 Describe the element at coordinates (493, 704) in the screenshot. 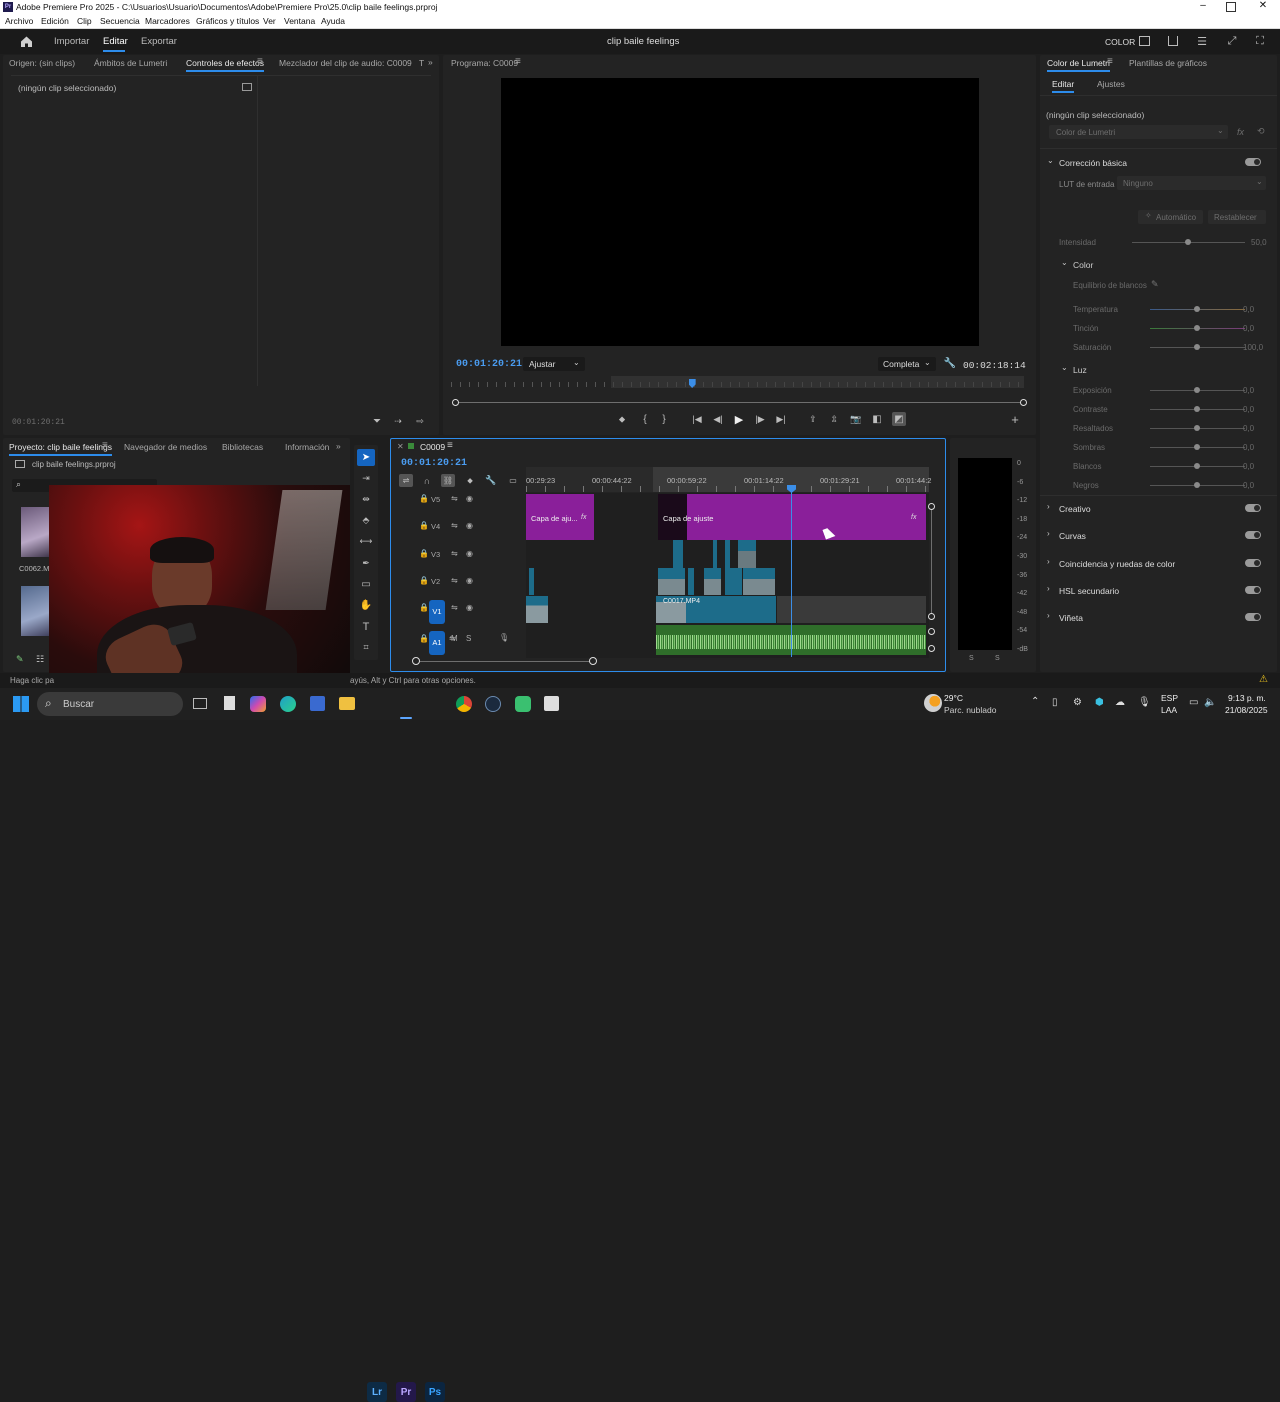

I see `steam-icon` at that location.